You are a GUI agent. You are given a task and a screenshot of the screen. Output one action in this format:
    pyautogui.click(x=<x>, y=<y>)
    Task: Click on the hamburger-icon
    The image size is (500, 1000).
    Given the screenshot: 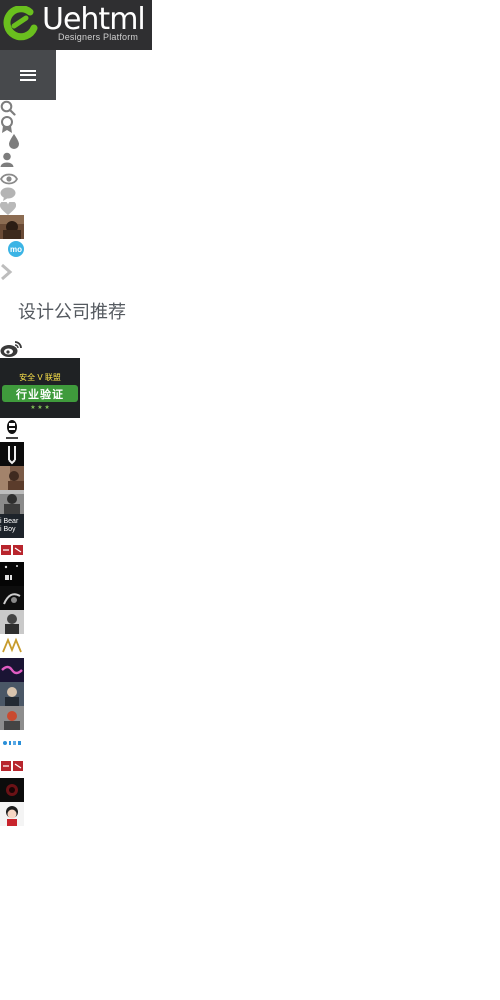 What is the action you would take?
    pyautogui.click(x=28, y=75)
    